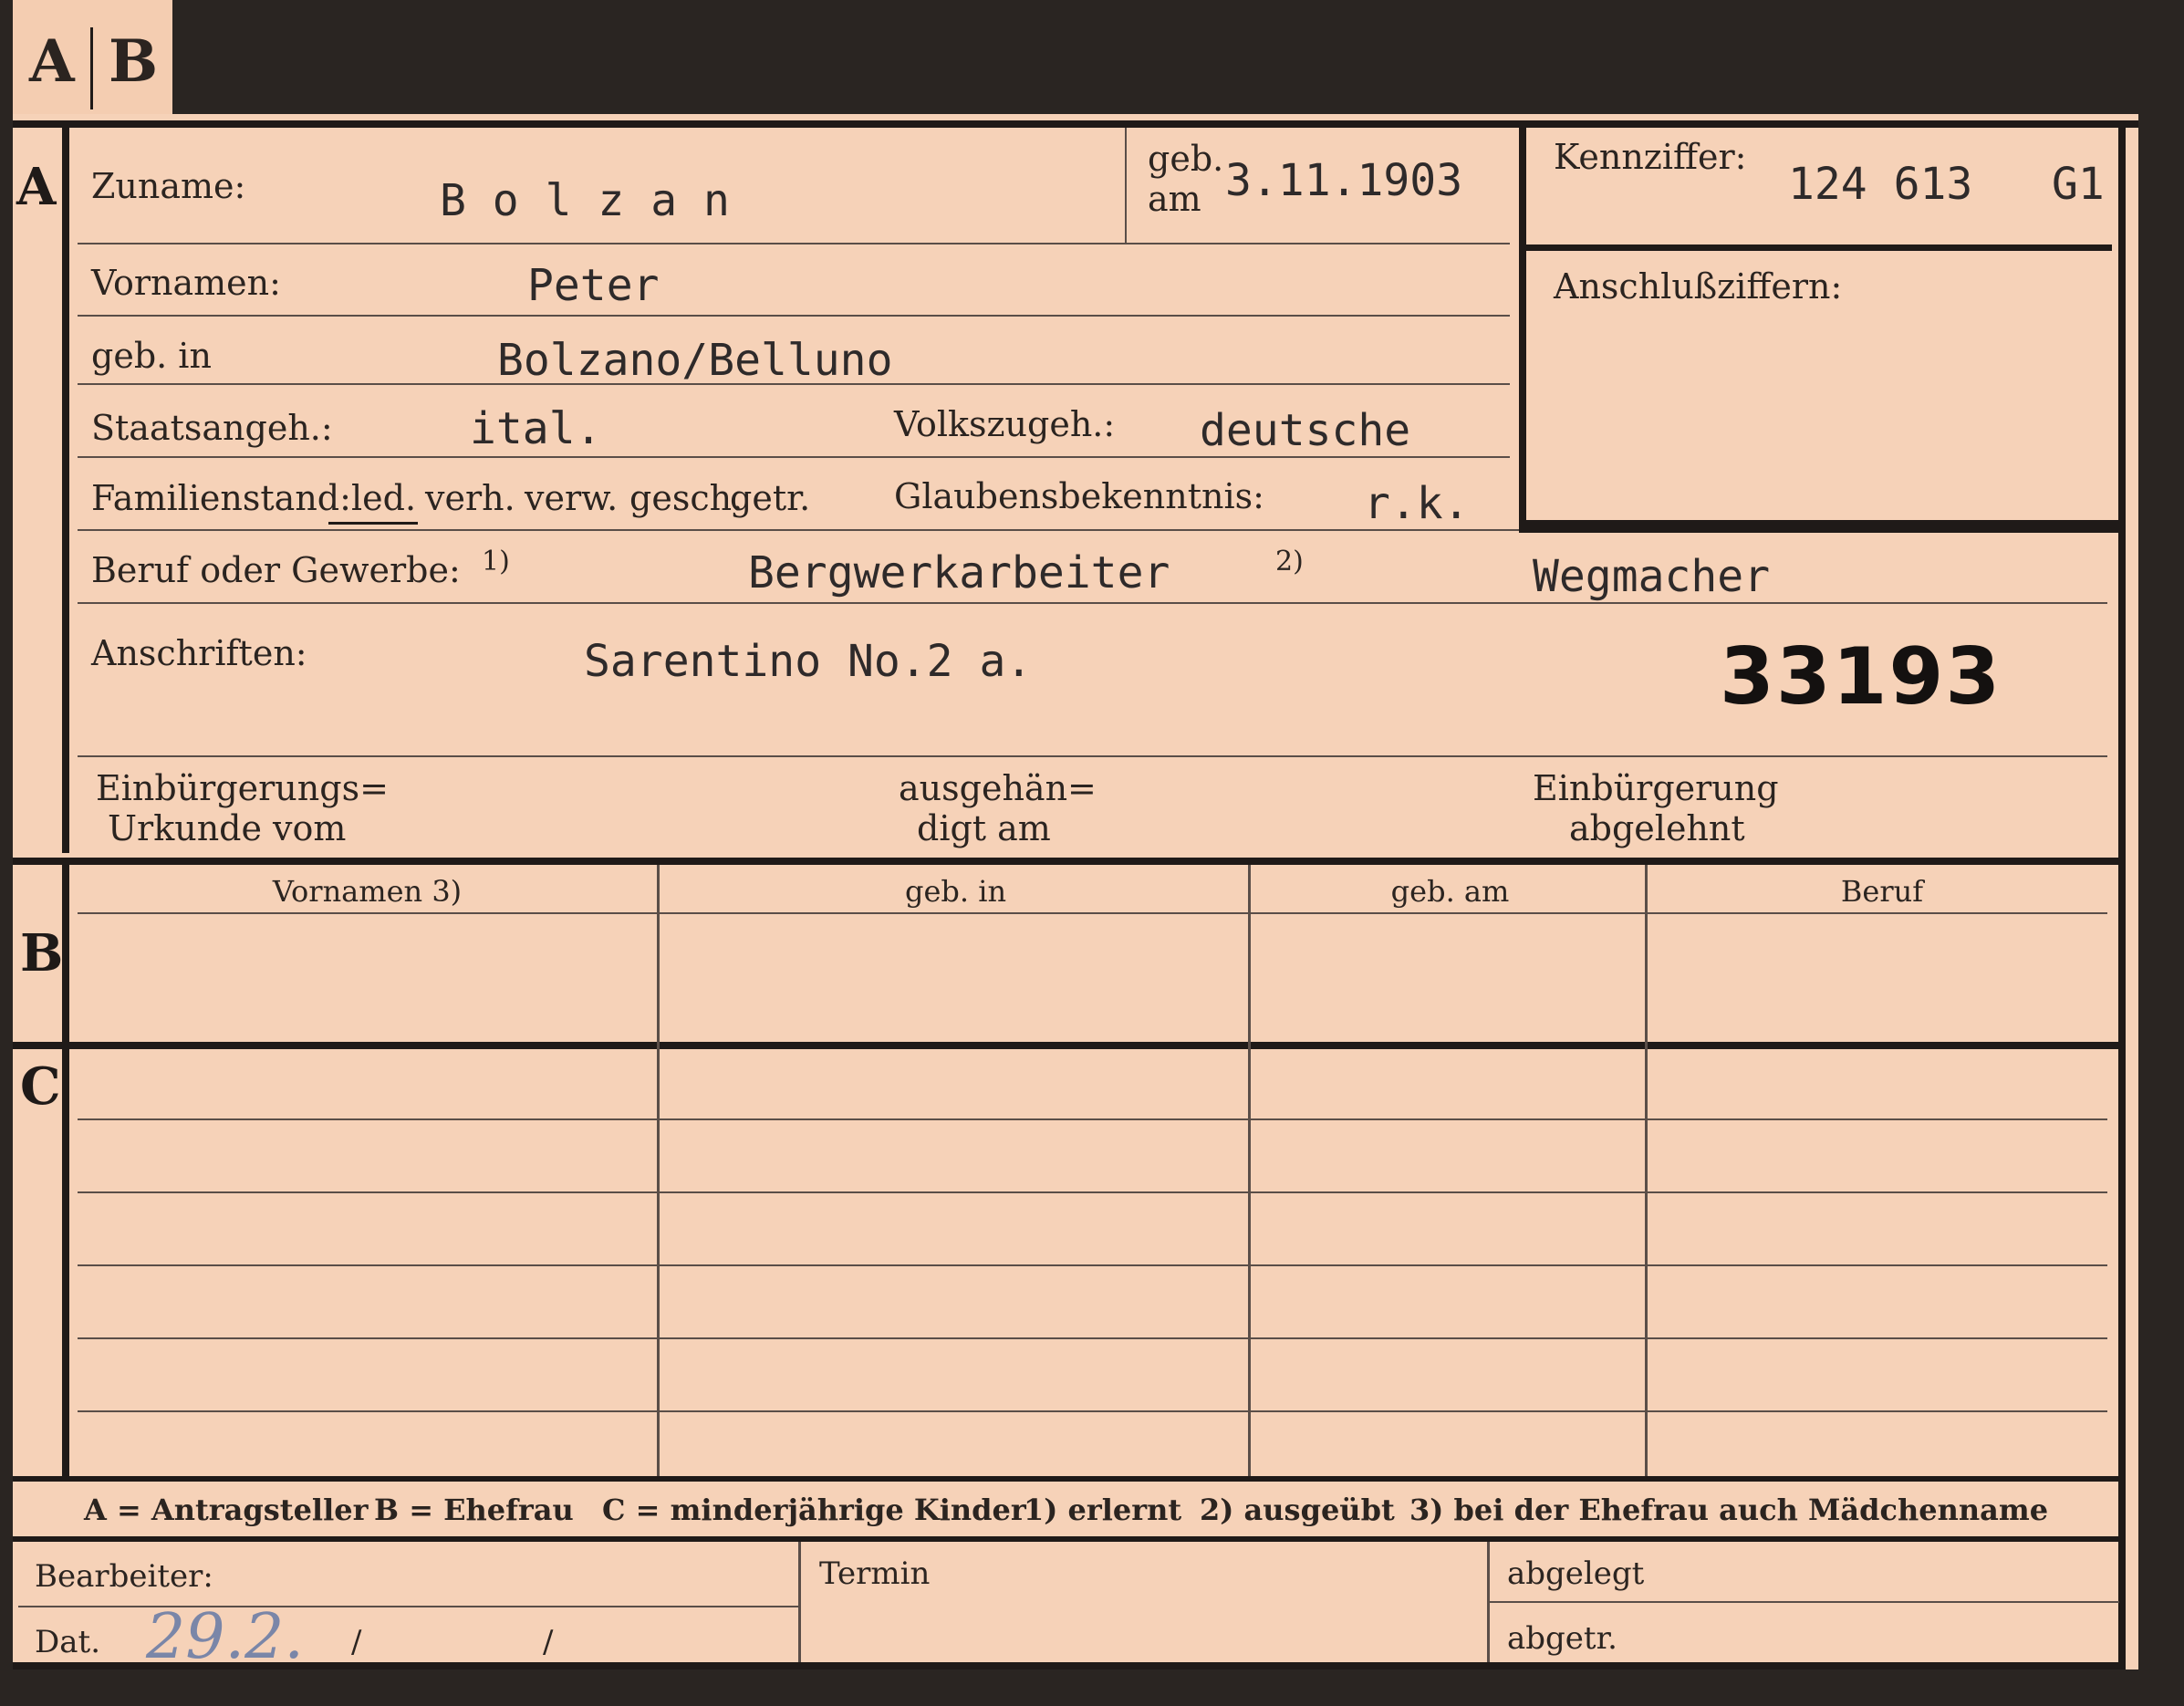 The image size is (2184, 1706). What do you see at coordinates (40, 1086) in the screenshot?
I see `section-letter-c: C` at bounding box center [40, 1086].